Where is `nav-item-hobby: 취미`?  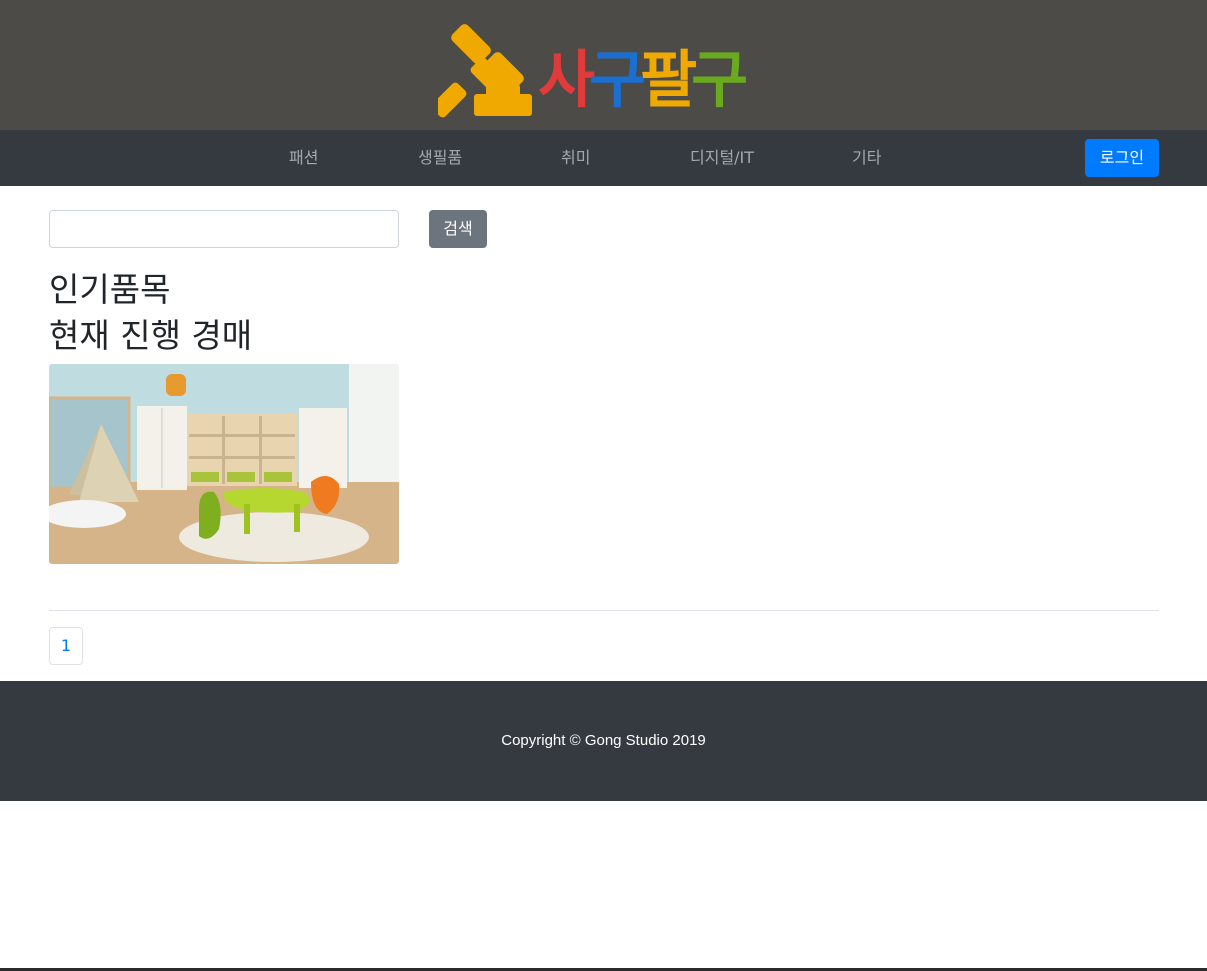 nav-item-hobby: 취미 is located at coordinates (575, 158).